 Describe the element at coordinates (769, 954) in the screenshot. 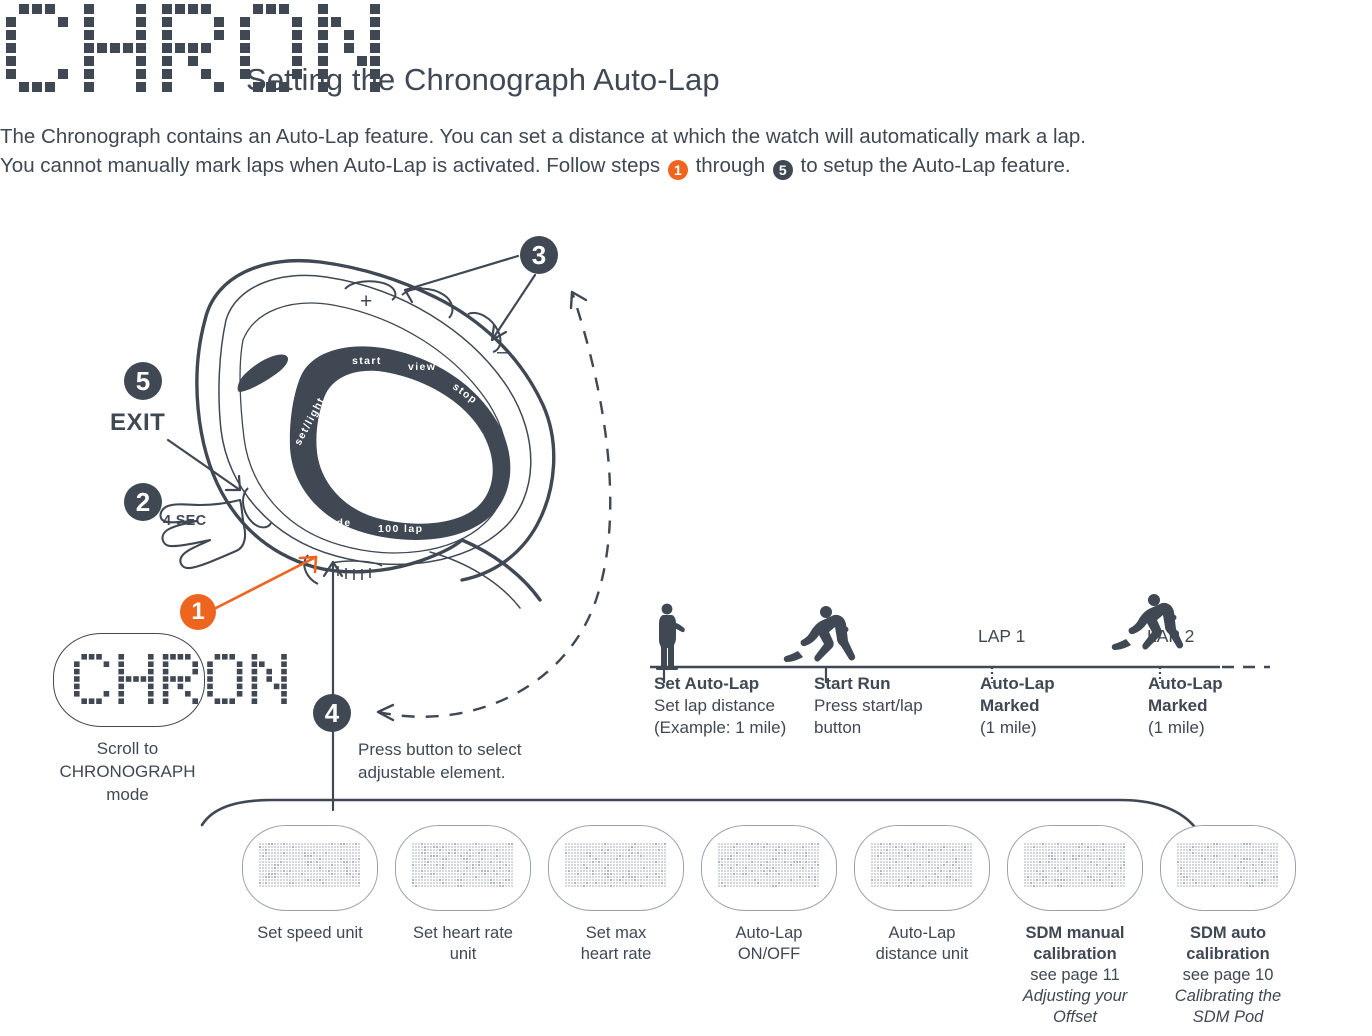

I see `caption-line: ON/OFF` at that location.